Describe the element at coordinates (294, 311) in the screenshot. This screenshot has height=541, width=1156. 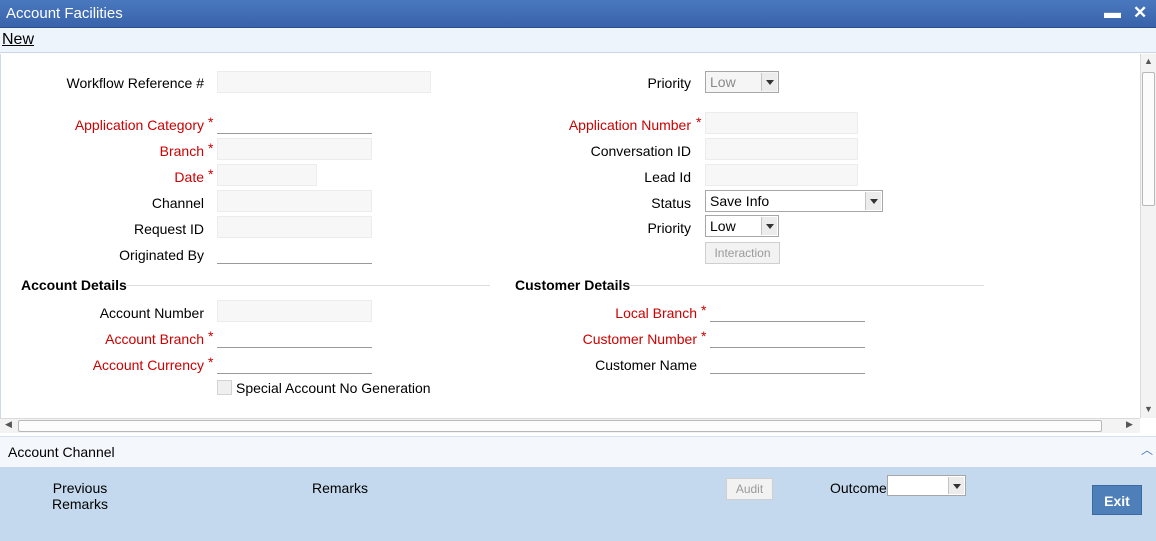
I see `account-number-field` at that location.